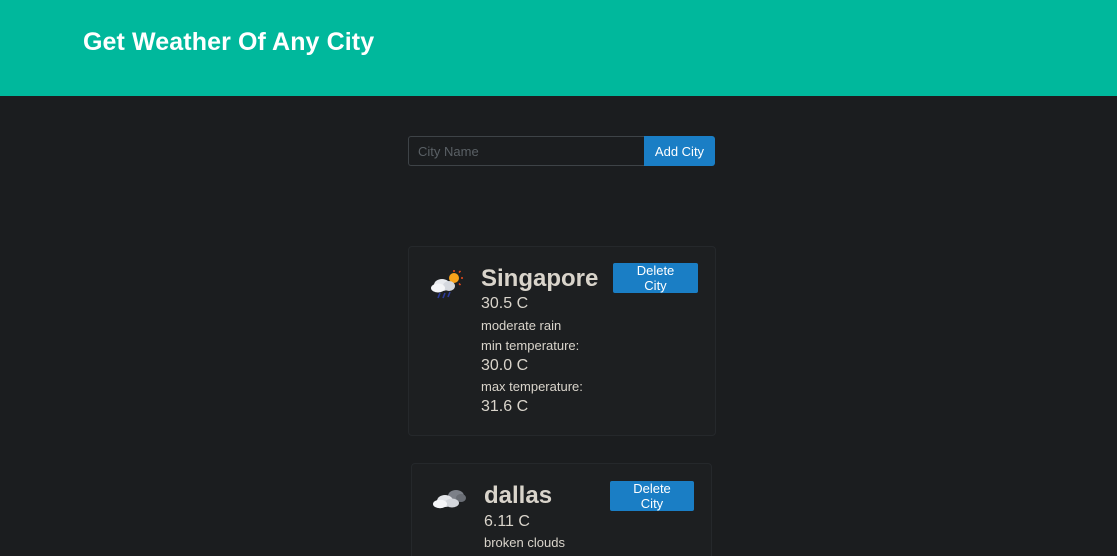  Describe the element at coordinates (505, 406) in the screenshot. I see `max-temperature-value: 31.6 C` at that location.